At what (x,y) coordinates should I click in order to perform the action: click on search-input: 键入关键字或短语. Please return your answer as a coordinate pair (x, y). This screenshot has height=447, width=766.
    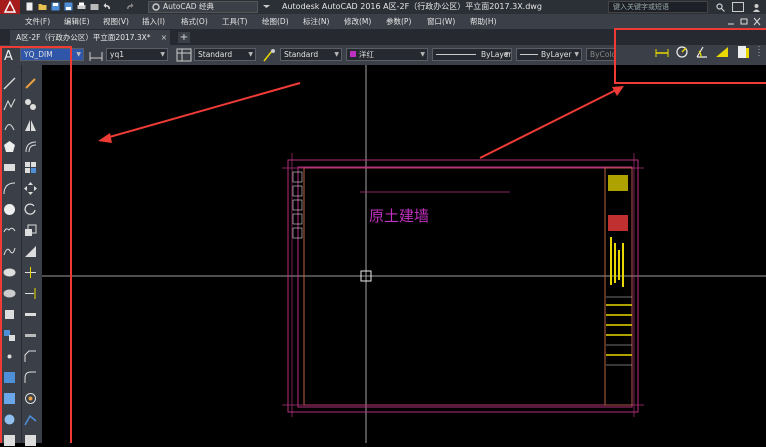
    Looking at the image, I should click on (658, 7).